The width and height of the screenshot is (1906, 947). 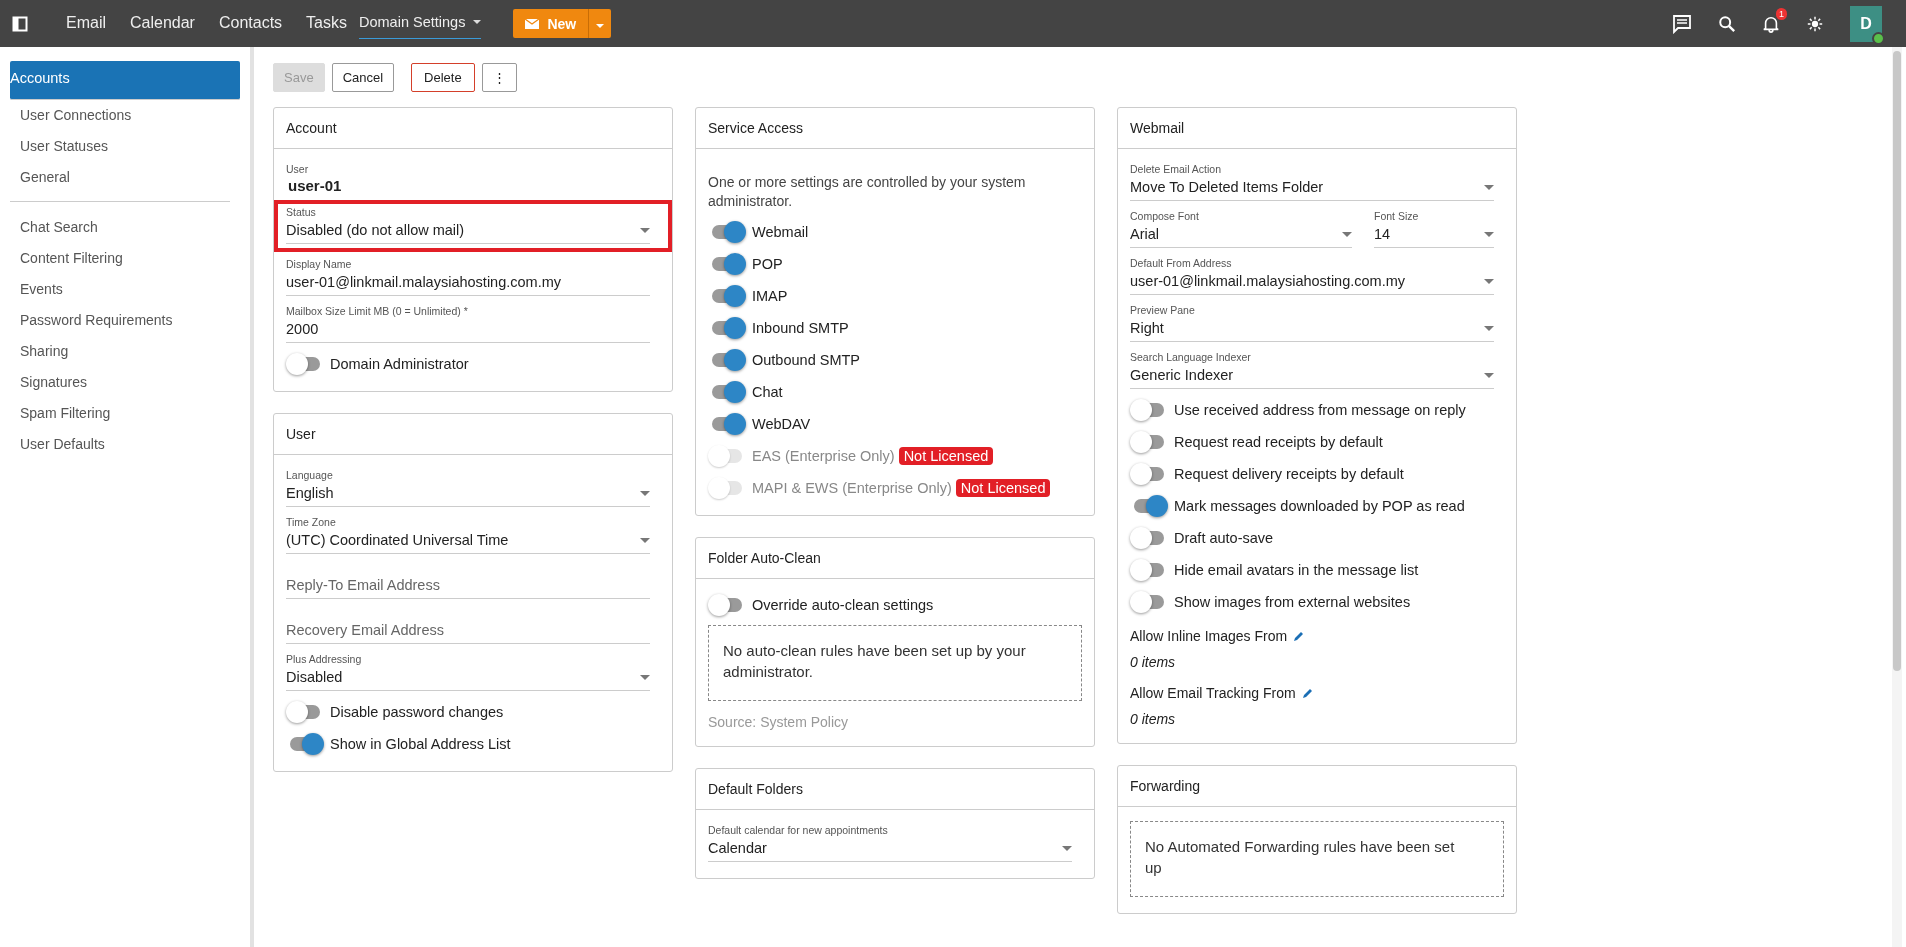 What do you see at coordinates (1176, 169) in the screenshot?
I see `field-label: Delete Email Action` at bounding box center [1176, 169].